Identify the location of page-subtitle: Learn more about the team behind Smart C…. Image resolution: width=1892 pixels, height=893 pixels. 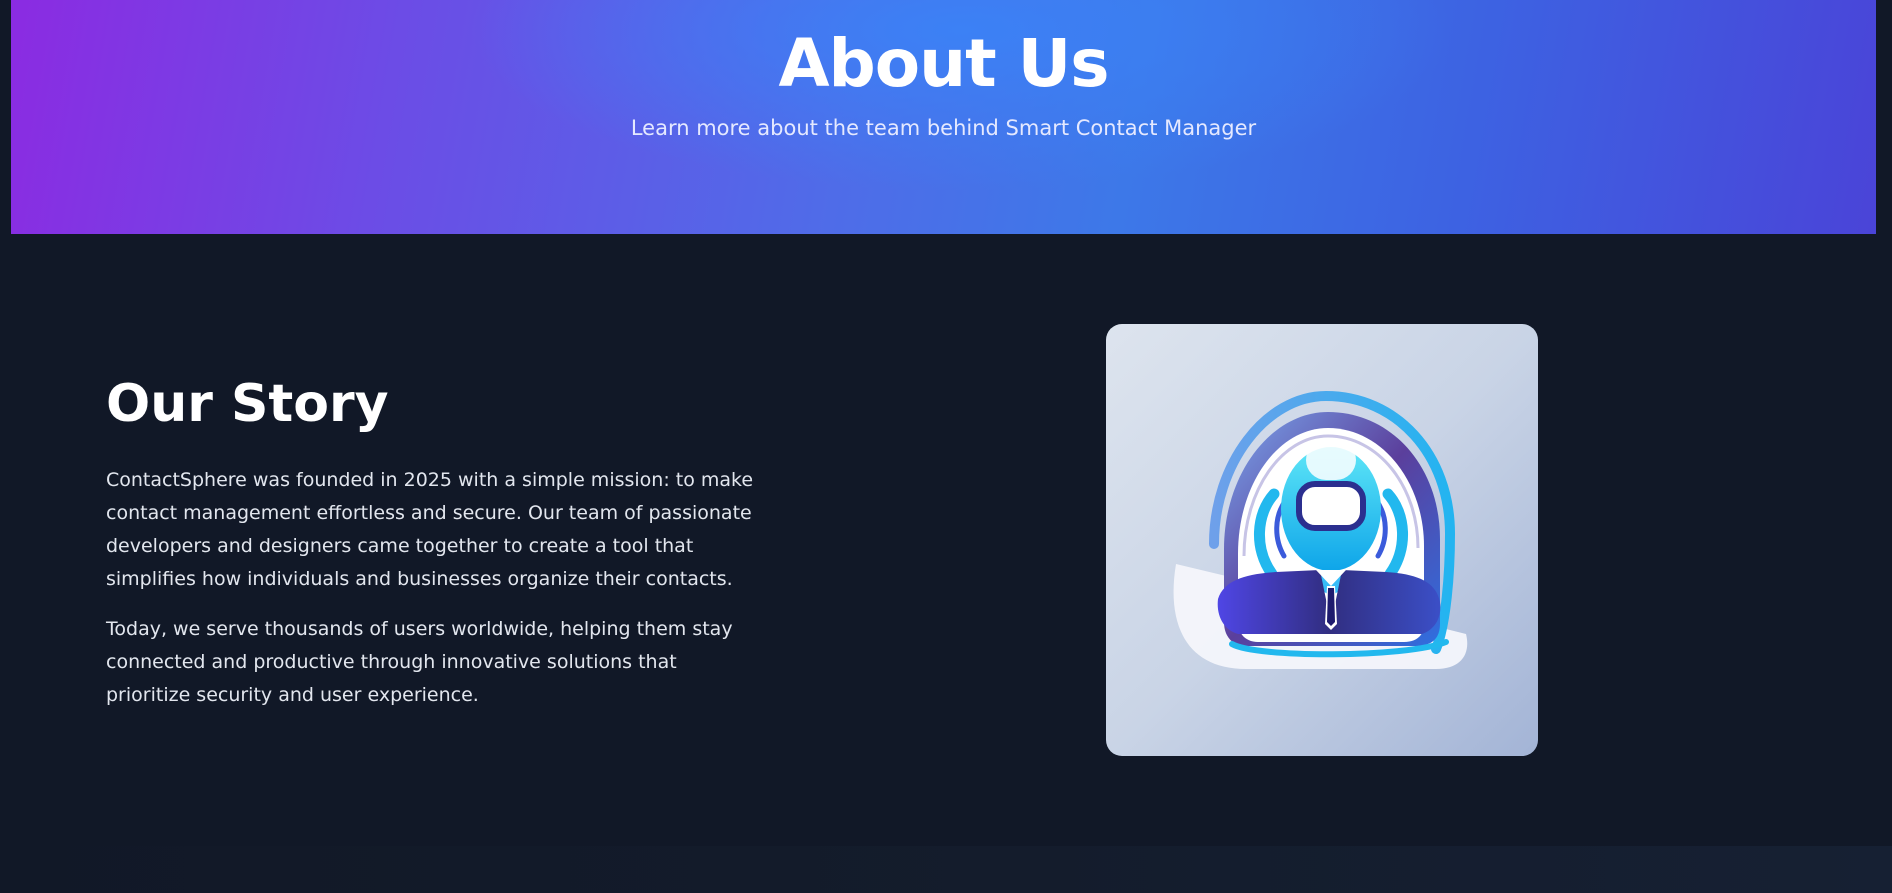
(943, 128).